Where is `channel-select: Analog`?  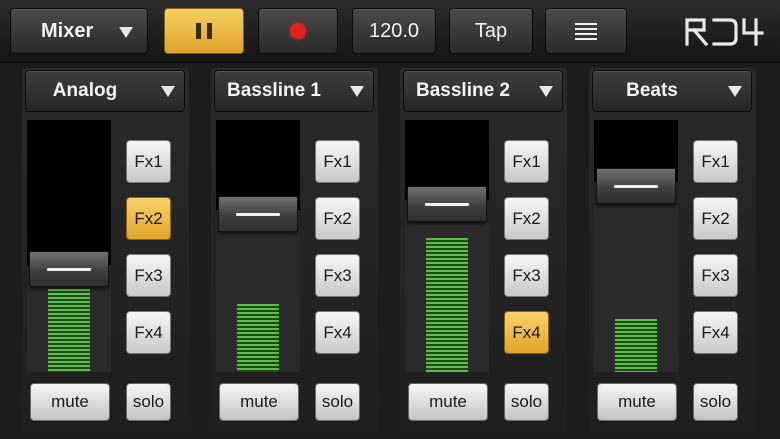
channel-select: Analog is located at coordinates (105, 91).